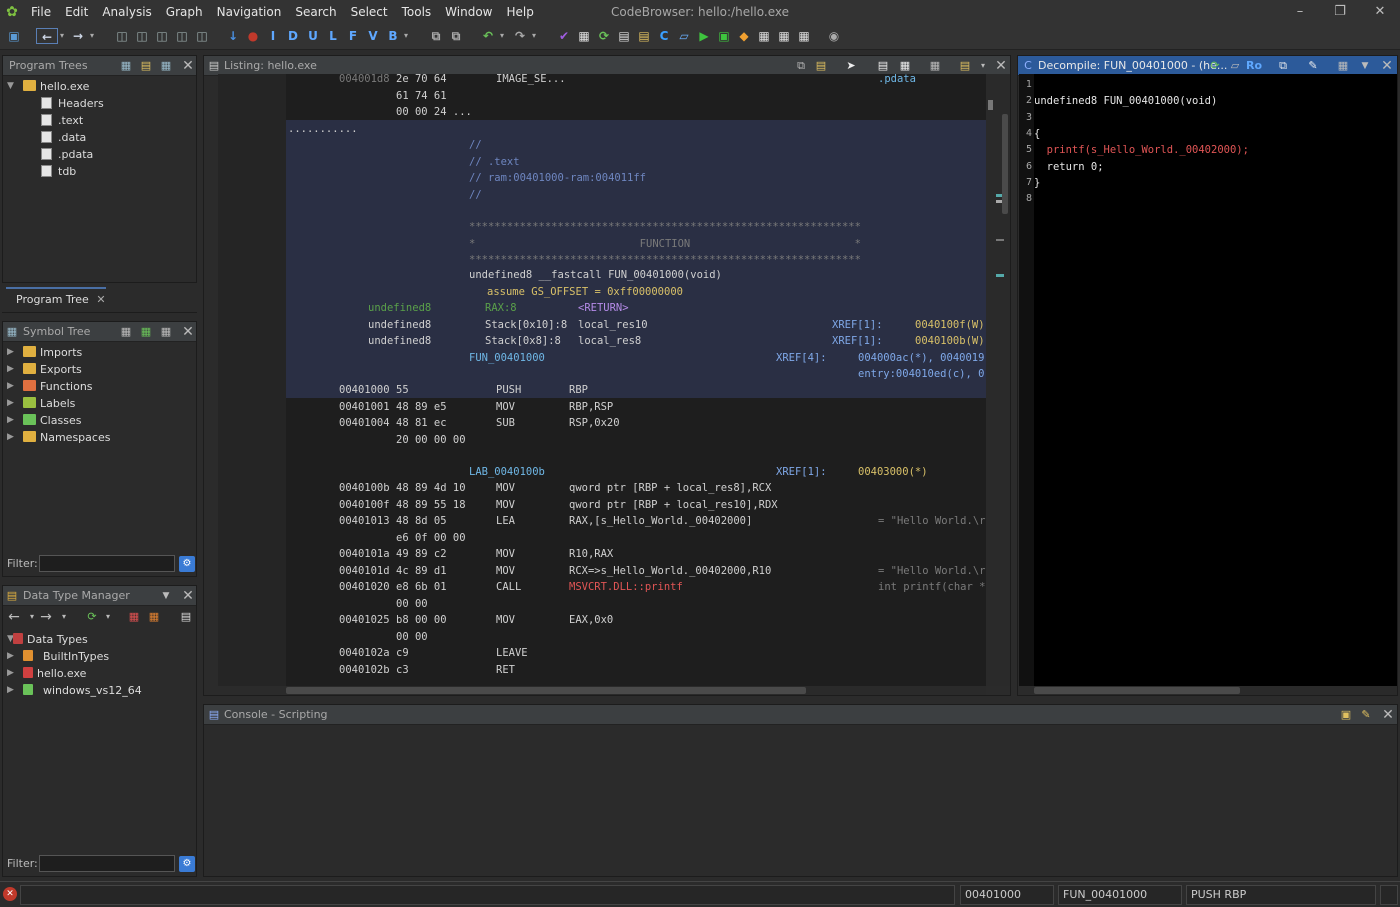 The image size is (1400, 907). I want to click on symbol-item-classes: ▶ Classes, so click(99, 420).